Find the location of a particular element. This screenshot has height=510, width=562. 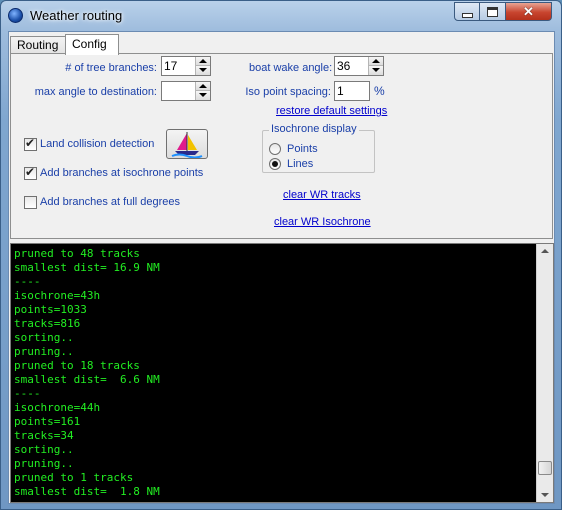

sailboat-icon is located at coordinates (187, 145).